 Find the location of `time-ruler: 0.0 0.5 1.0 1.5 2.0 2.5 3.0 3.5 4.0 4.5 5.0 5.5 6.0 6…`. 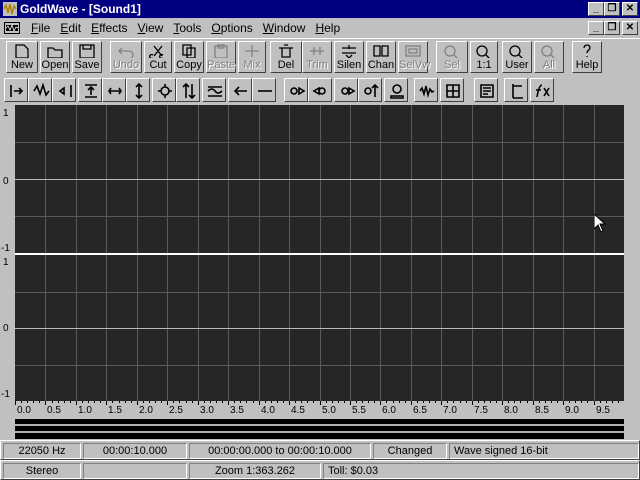

time-ruler: 0.0 0.5 1.0 1.5 2.0 2.5 3.0 3.5 4.0 4.5 5.0 5.5 6.0 6… is located at coordinates (319, 410).